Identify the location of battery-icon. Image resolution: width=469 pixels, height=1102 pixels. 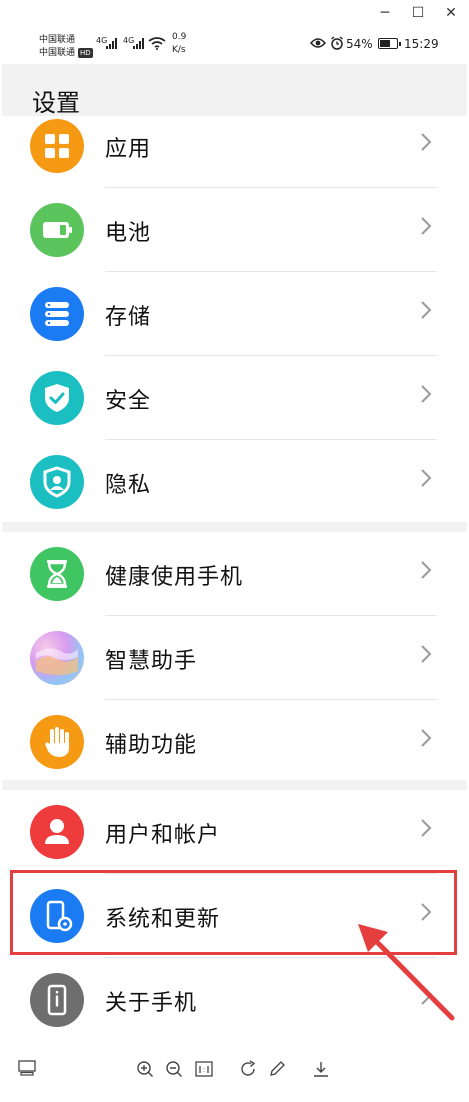
(57, 230).